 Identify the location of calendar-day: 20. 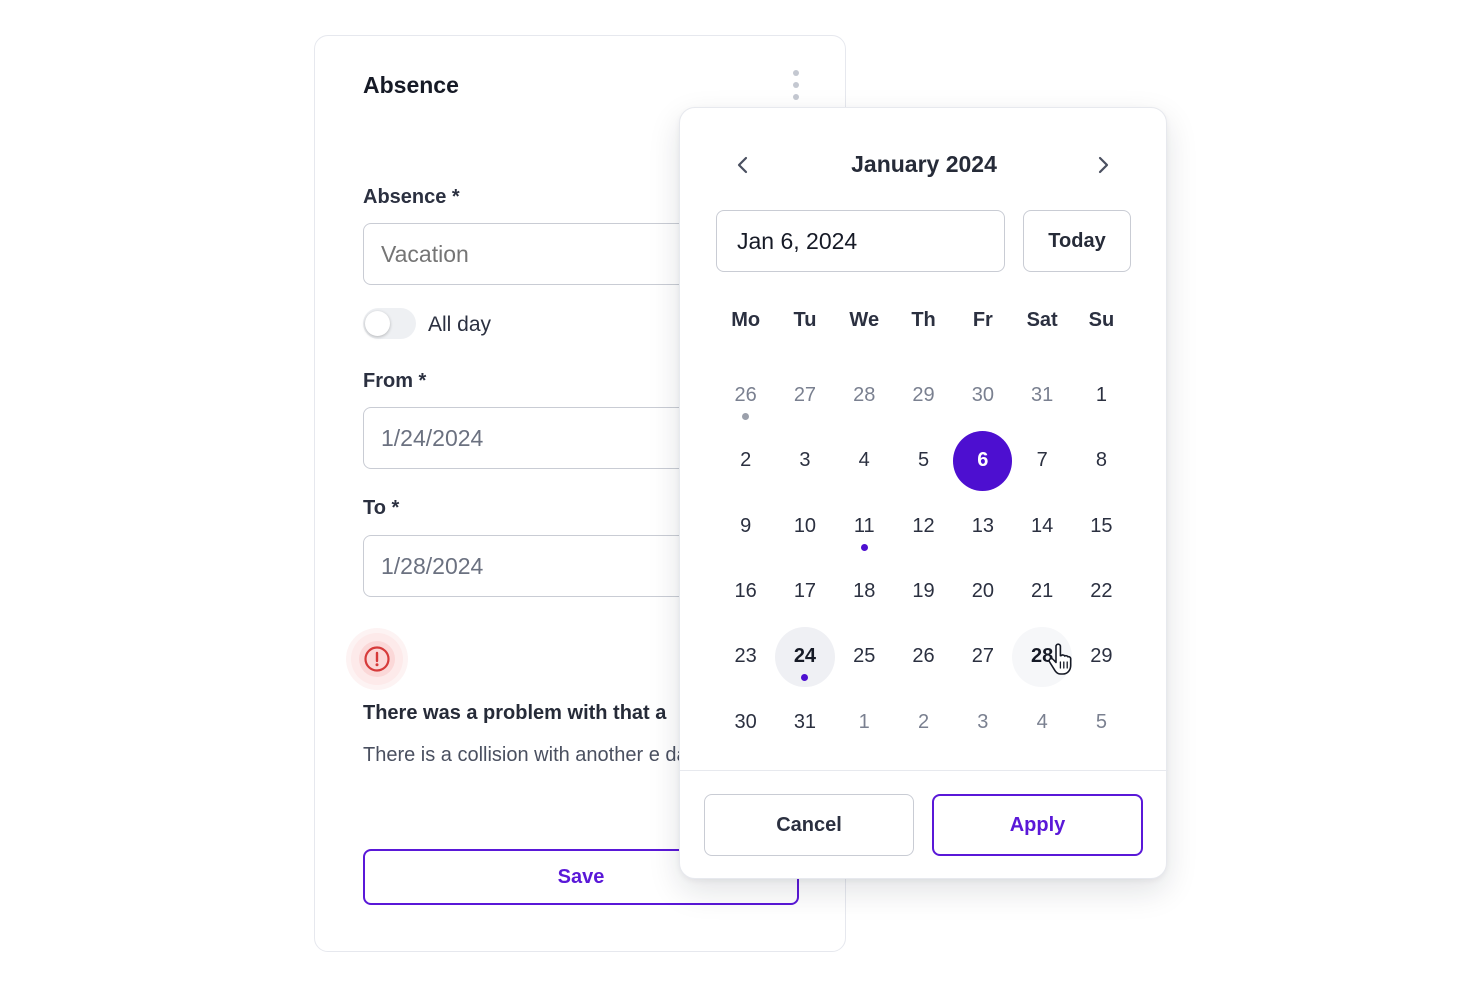
(982, 591).